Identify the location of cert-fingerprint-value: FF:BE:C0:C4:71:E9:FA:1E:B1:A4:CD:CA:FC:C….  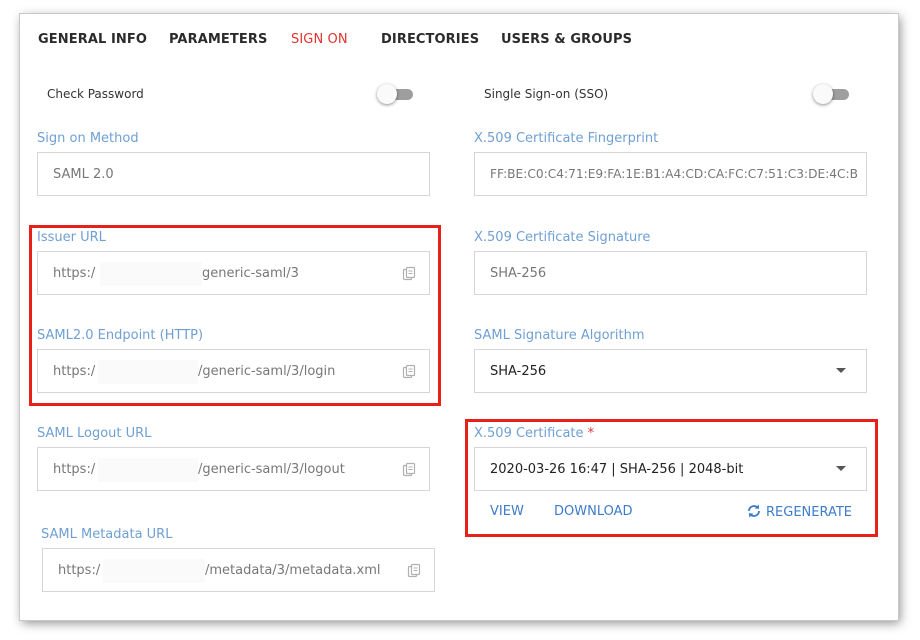
(674, 174).